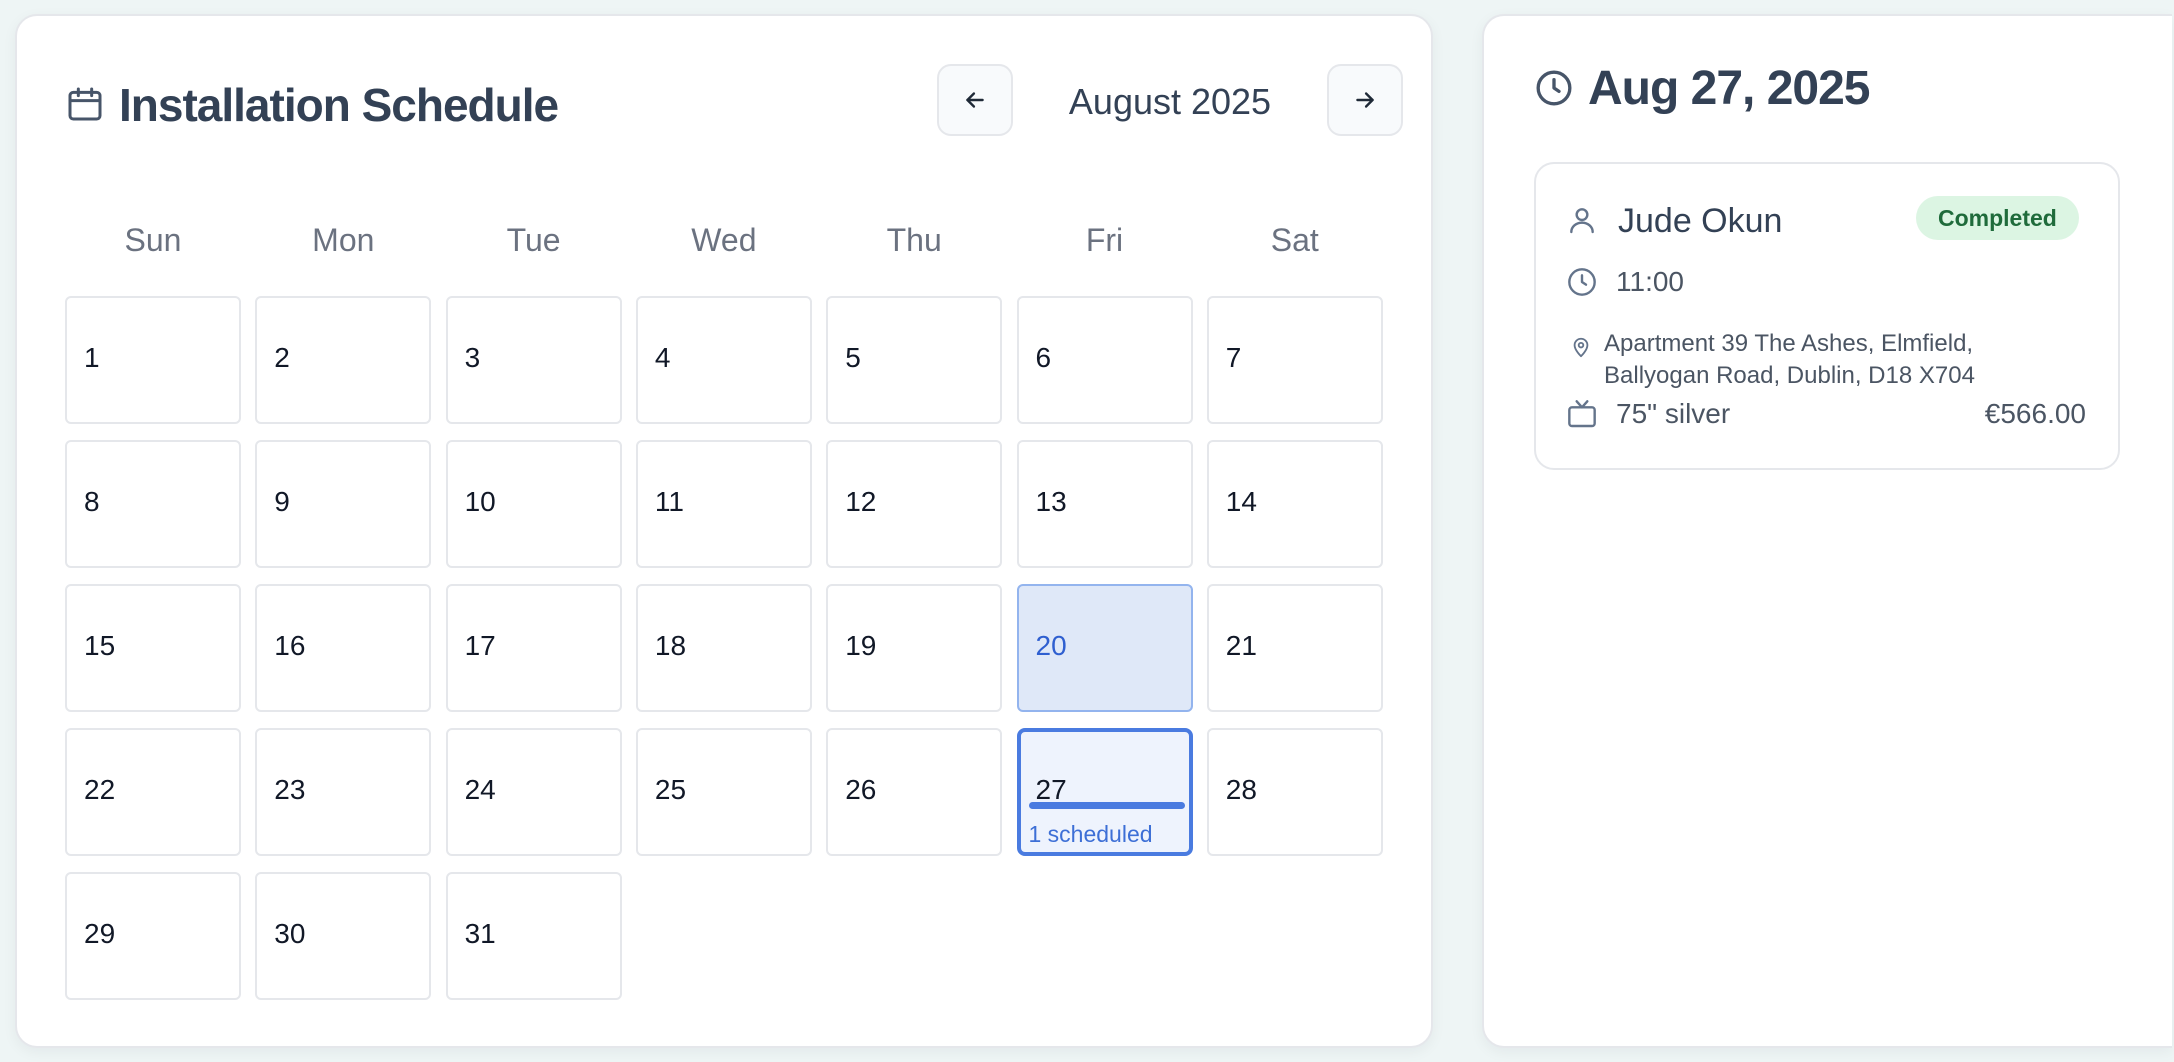 The image size is (2174, 1062). Describe the element at coordinates (153, 504) in the screenshot. I see `calendar-day: 8` at that location.